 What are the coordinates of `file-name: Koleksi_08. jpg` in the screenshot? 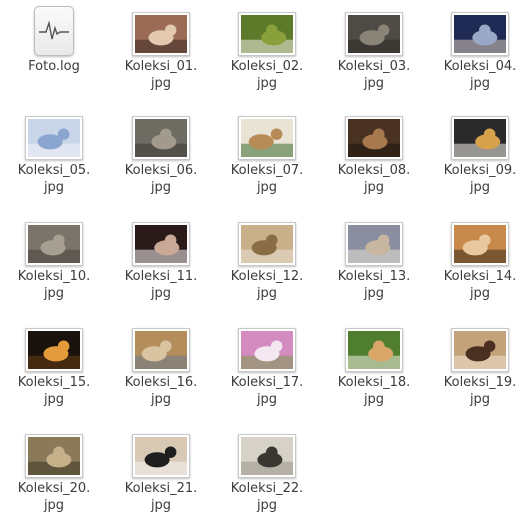 It's located at (374, 179).